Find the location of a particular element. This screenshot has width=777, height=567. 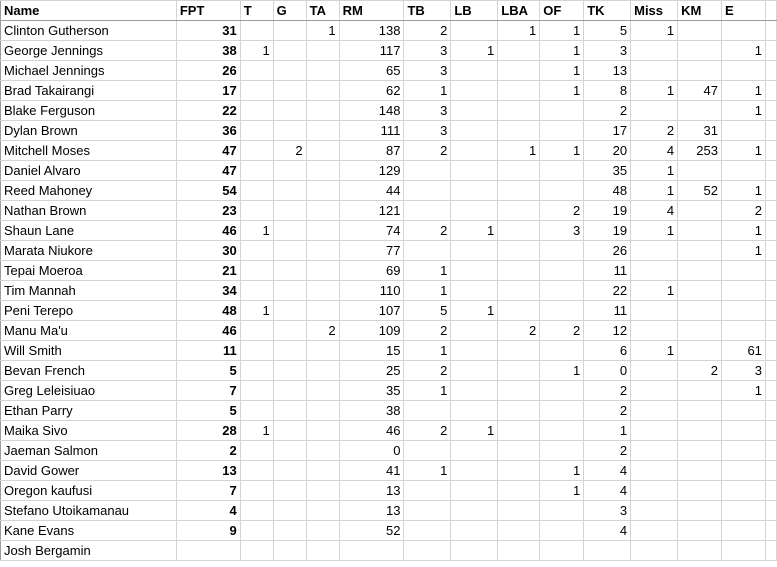

player-name-cell: Tim Mannah is located at coordinates (88, 290).